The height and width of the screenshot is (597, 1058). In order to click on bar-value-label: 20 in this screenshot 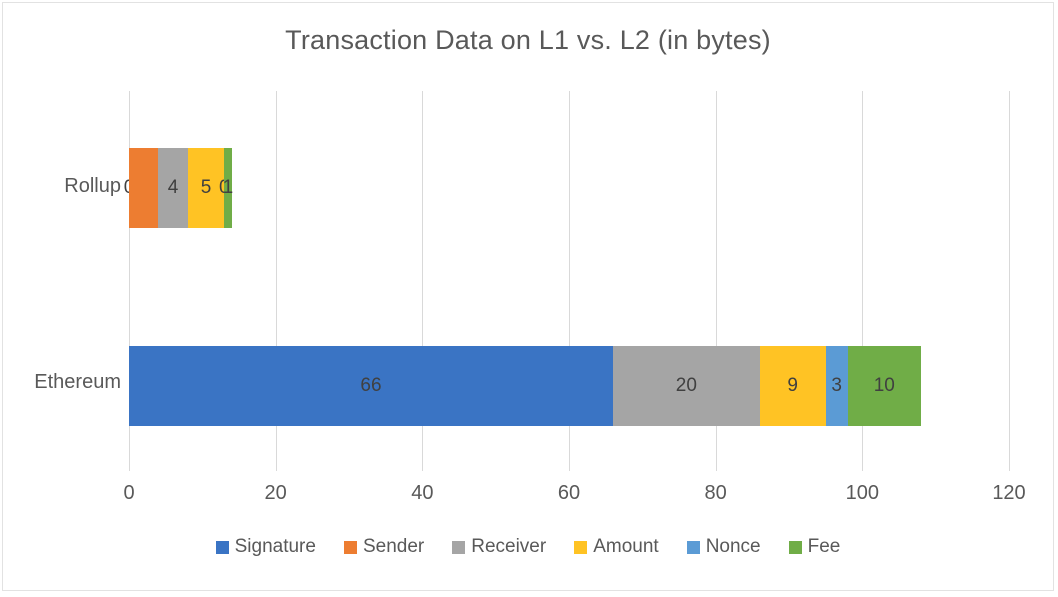, I will do `click(686, 385)`.